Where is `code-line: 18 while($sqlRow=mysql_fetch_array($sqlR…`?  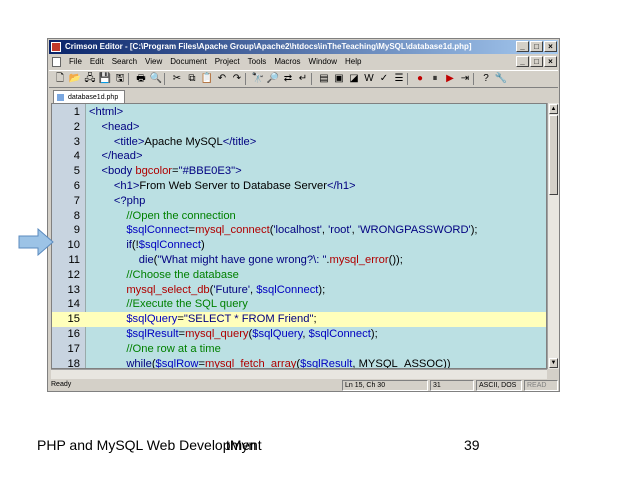
code-line: 18 while($sqlRow=mysql_fetch_array($sqlR… is located at coordinates (299, 363).